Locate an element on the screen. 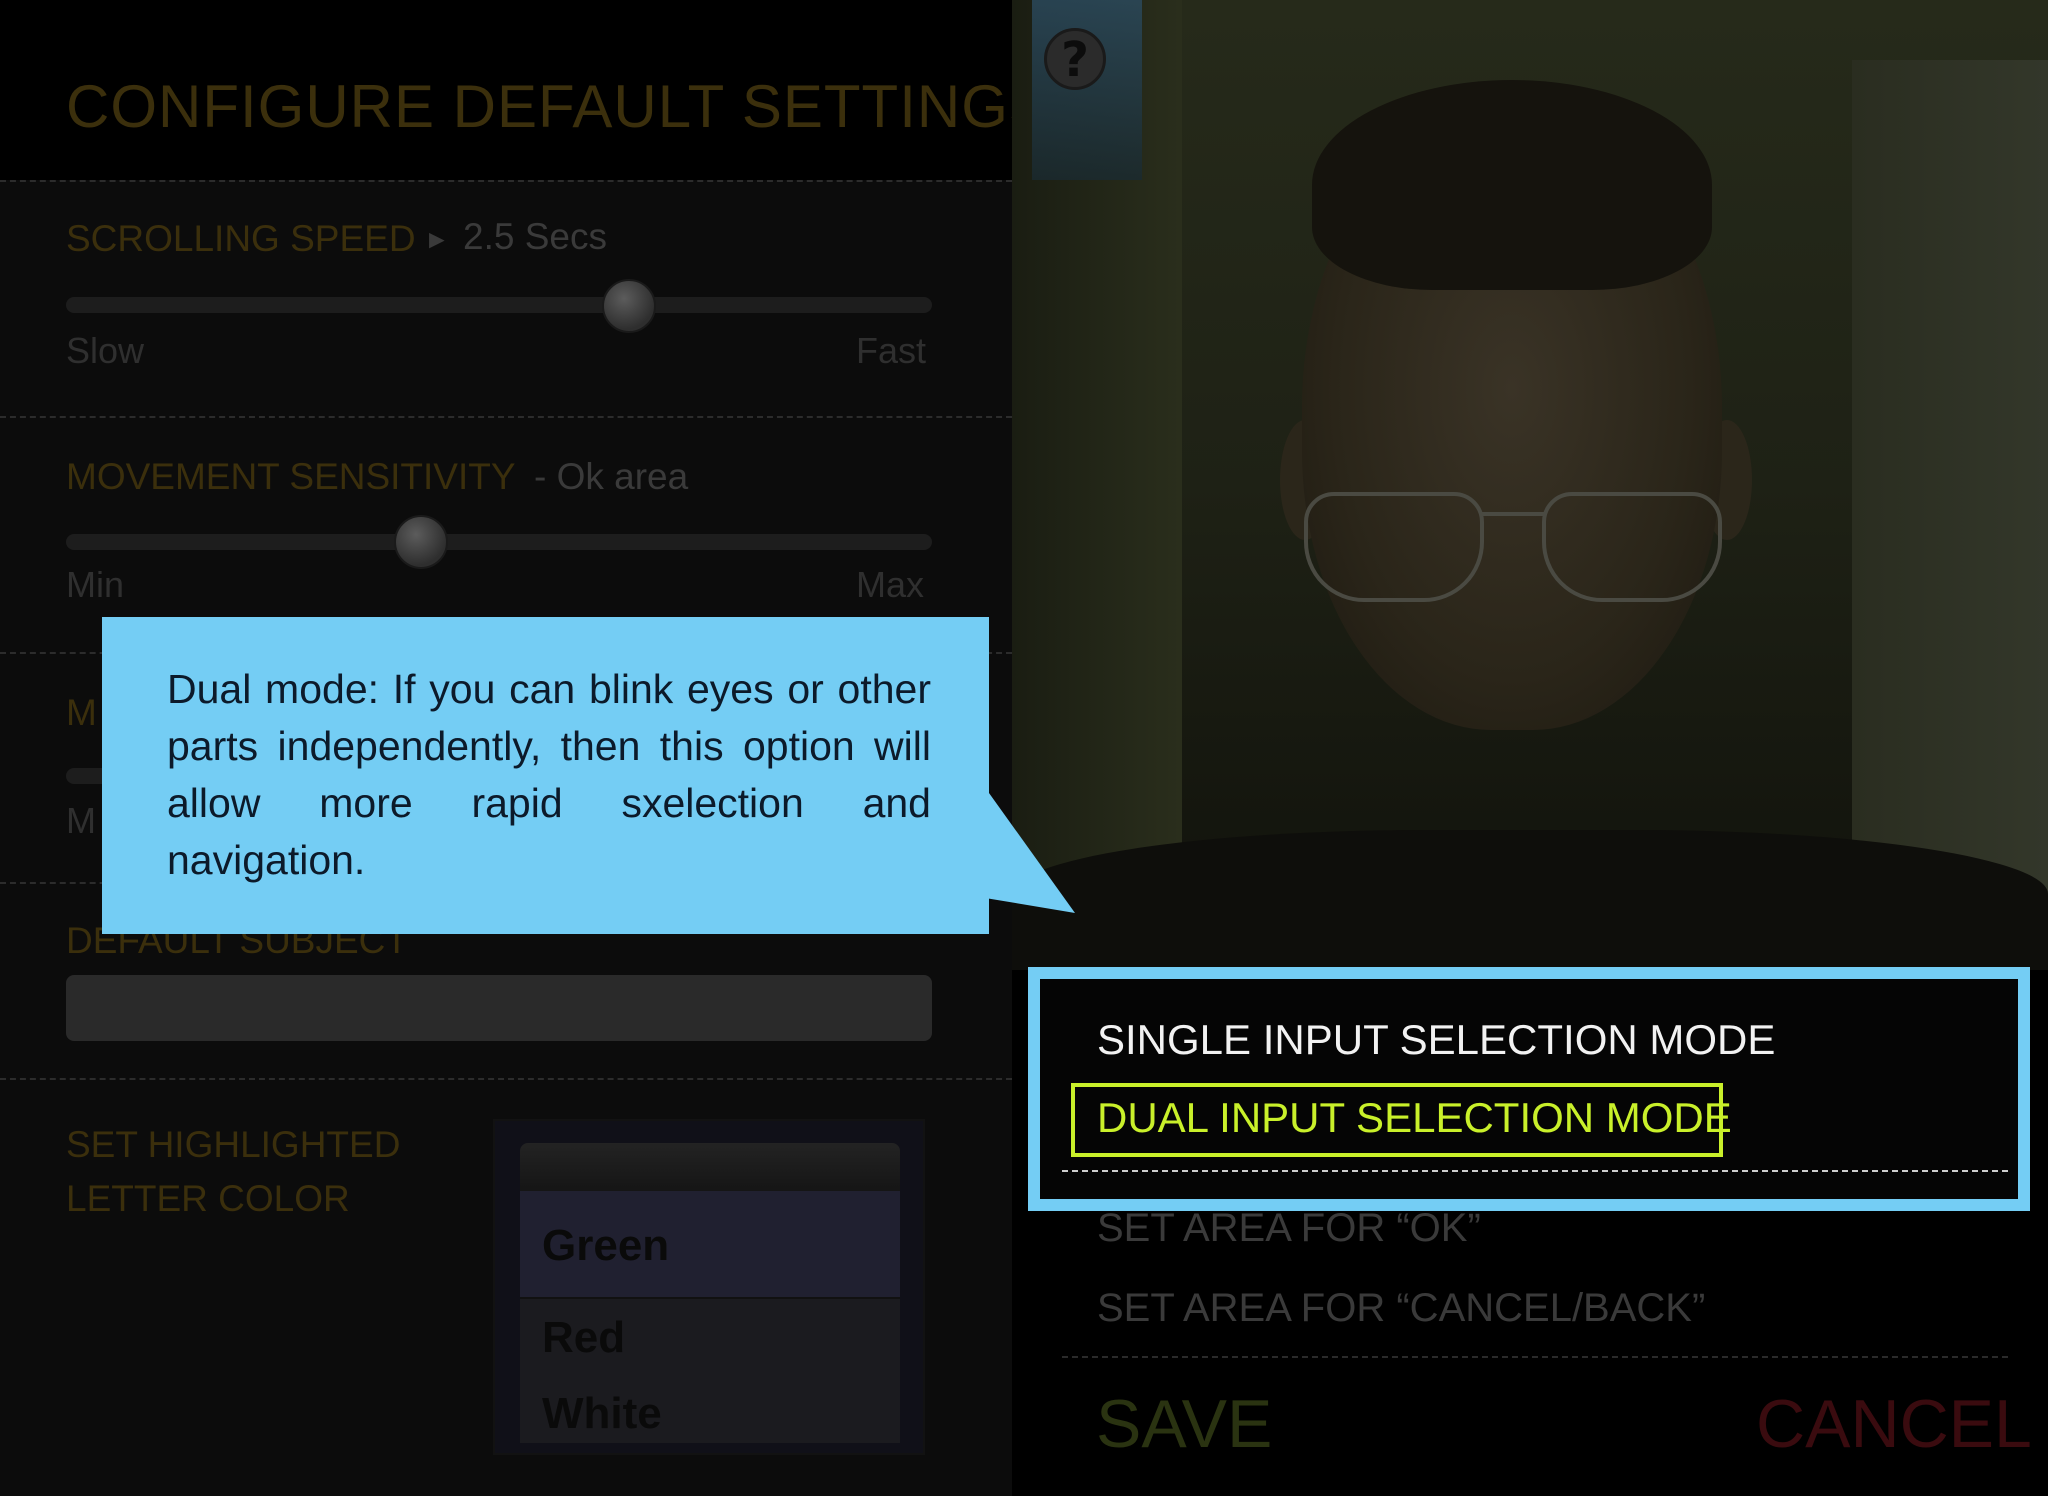 This screenshot has height=1496, width=2048. highlight-color-label-line2: LETTER COLOR is located at coordinates (208, 1198).